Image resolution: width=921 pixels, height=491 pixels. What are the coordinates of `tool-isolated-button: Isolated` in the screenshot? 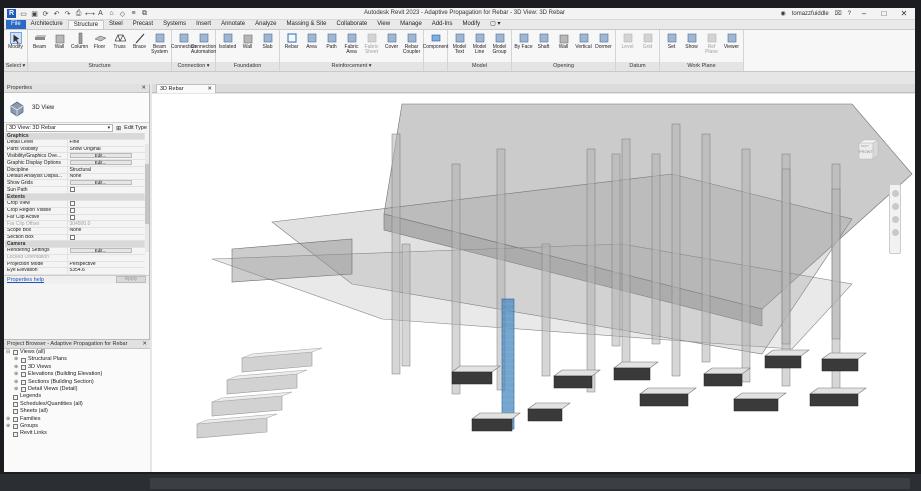 It's located at (227, 47).